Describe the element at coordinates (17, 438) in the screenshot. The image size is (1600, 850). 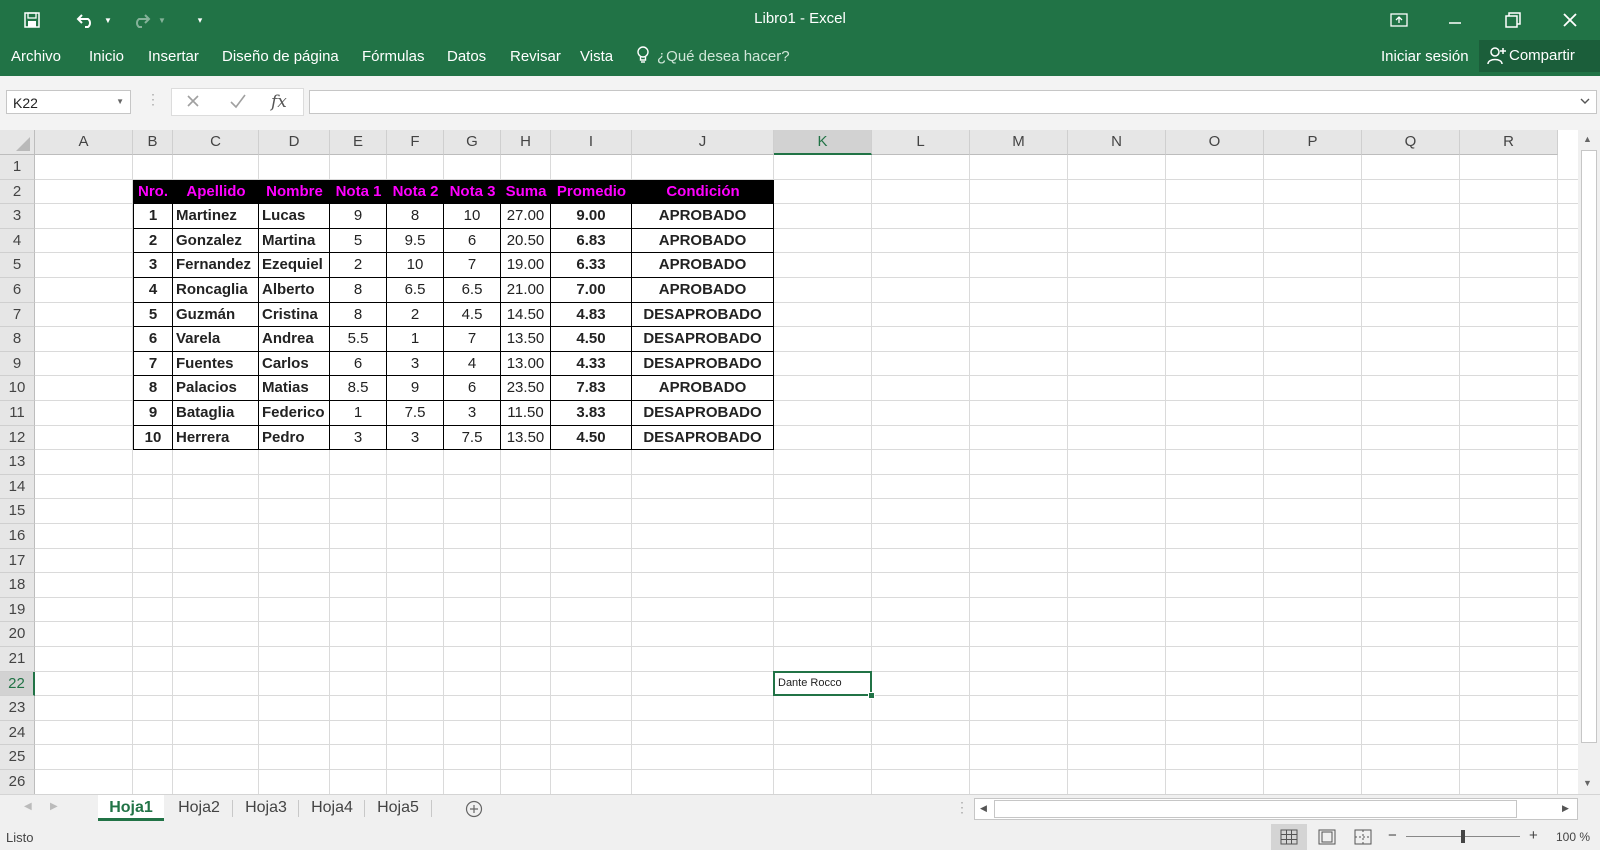
I see `row-header: 12` at that location.